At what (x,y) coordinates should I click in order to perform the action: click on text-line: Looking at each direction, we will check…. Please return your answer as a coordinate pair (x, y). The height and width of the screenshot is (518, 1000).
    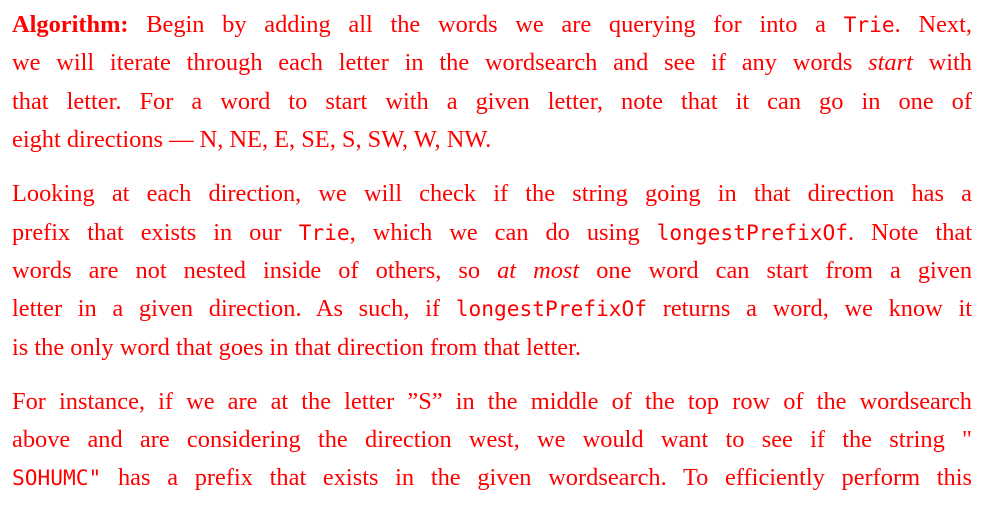
    Looking at the image, I should click on (492, 194).